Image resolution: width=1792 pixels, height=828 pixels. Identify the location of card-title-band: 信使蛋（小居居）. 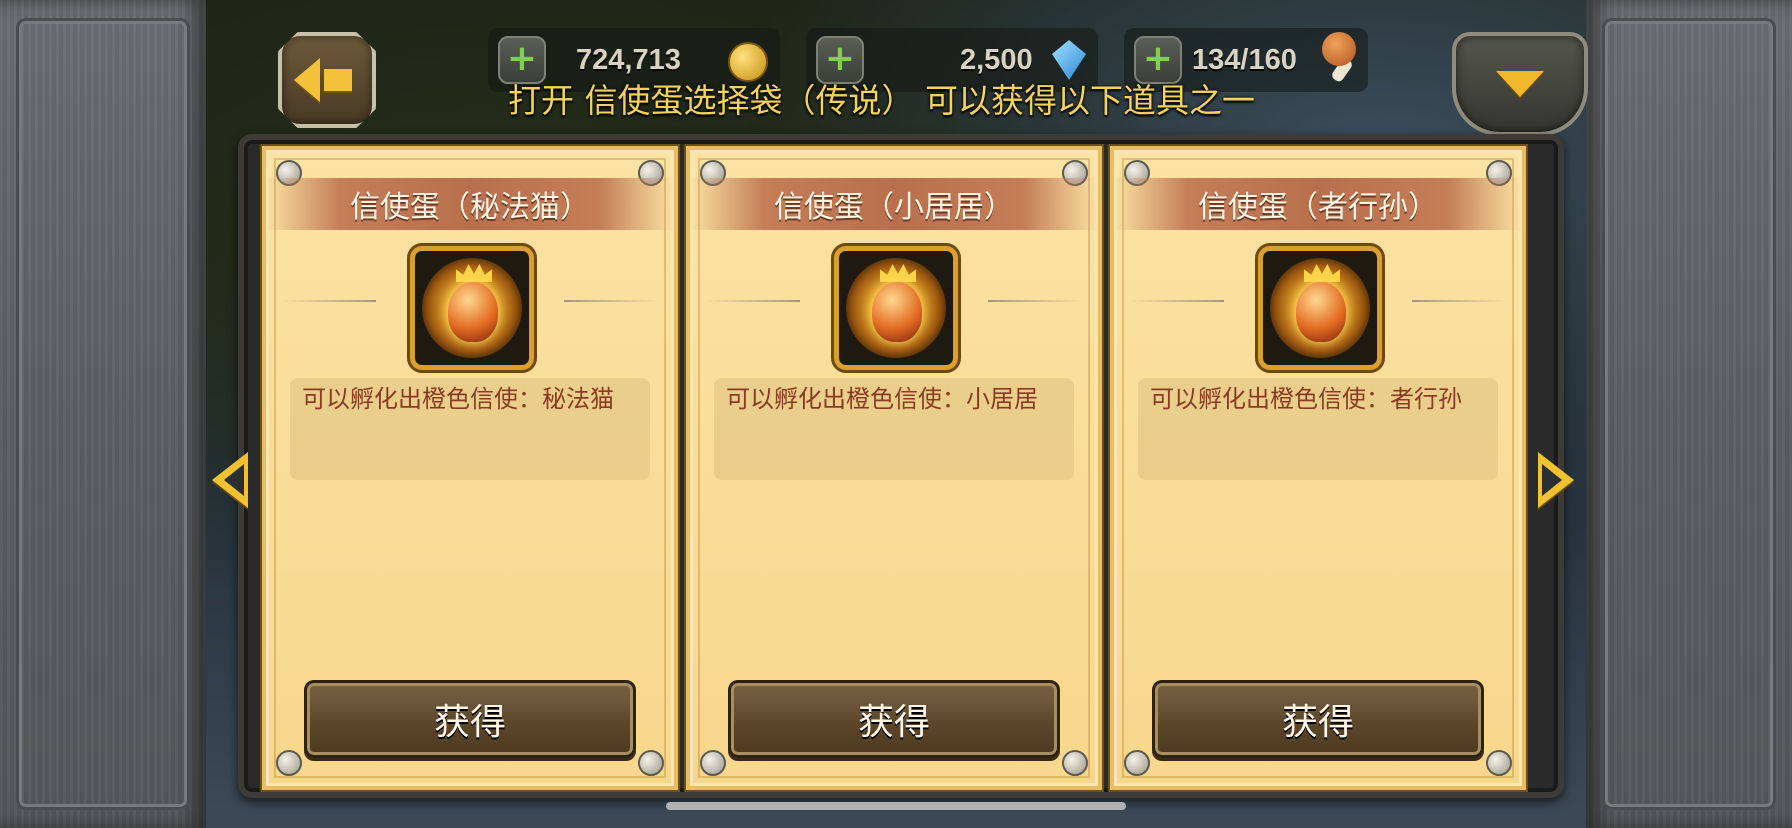
(894, 204).